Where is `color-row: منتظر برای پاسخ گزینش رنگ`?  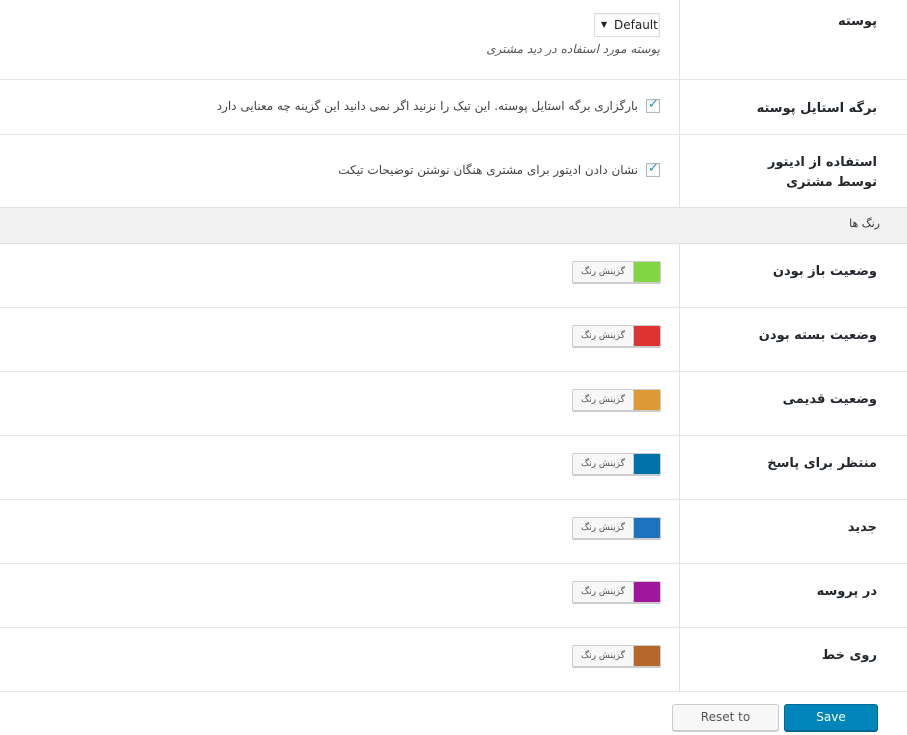 color-row: منتظر برای پاسخ گزینش رنگ is located at coordinates (453, 468).